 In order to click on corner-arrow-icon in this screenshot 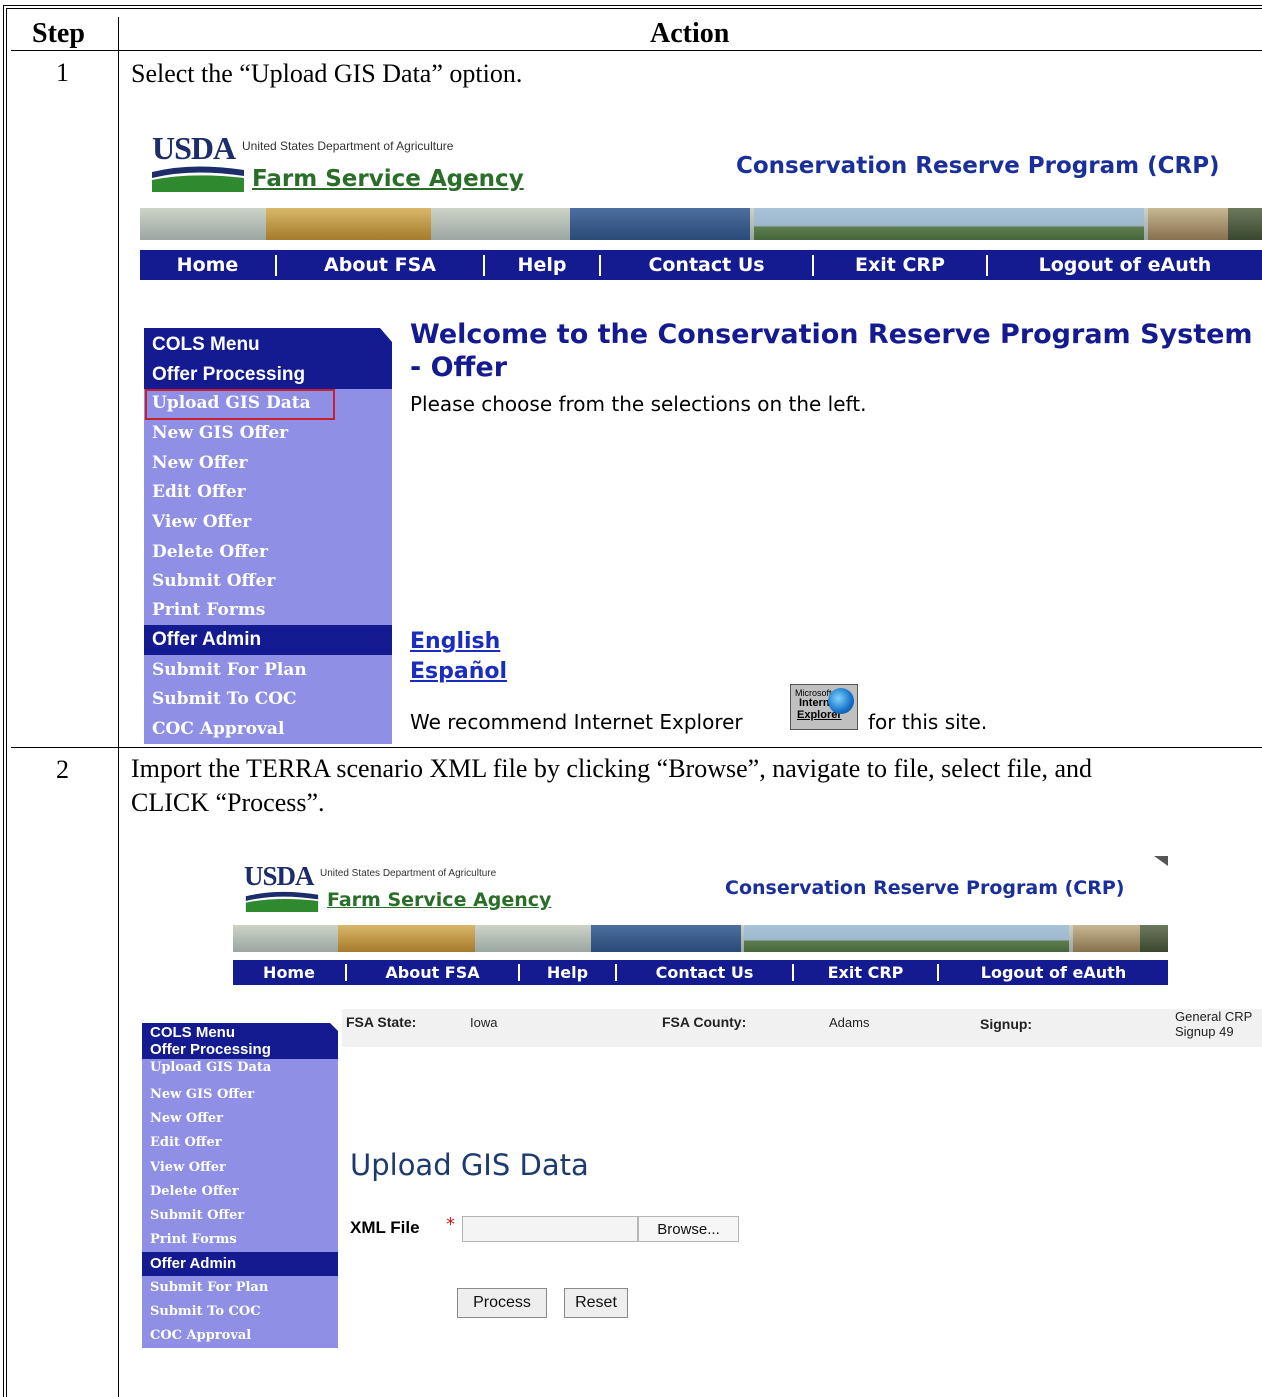, I will do `click(1161, 861)`.